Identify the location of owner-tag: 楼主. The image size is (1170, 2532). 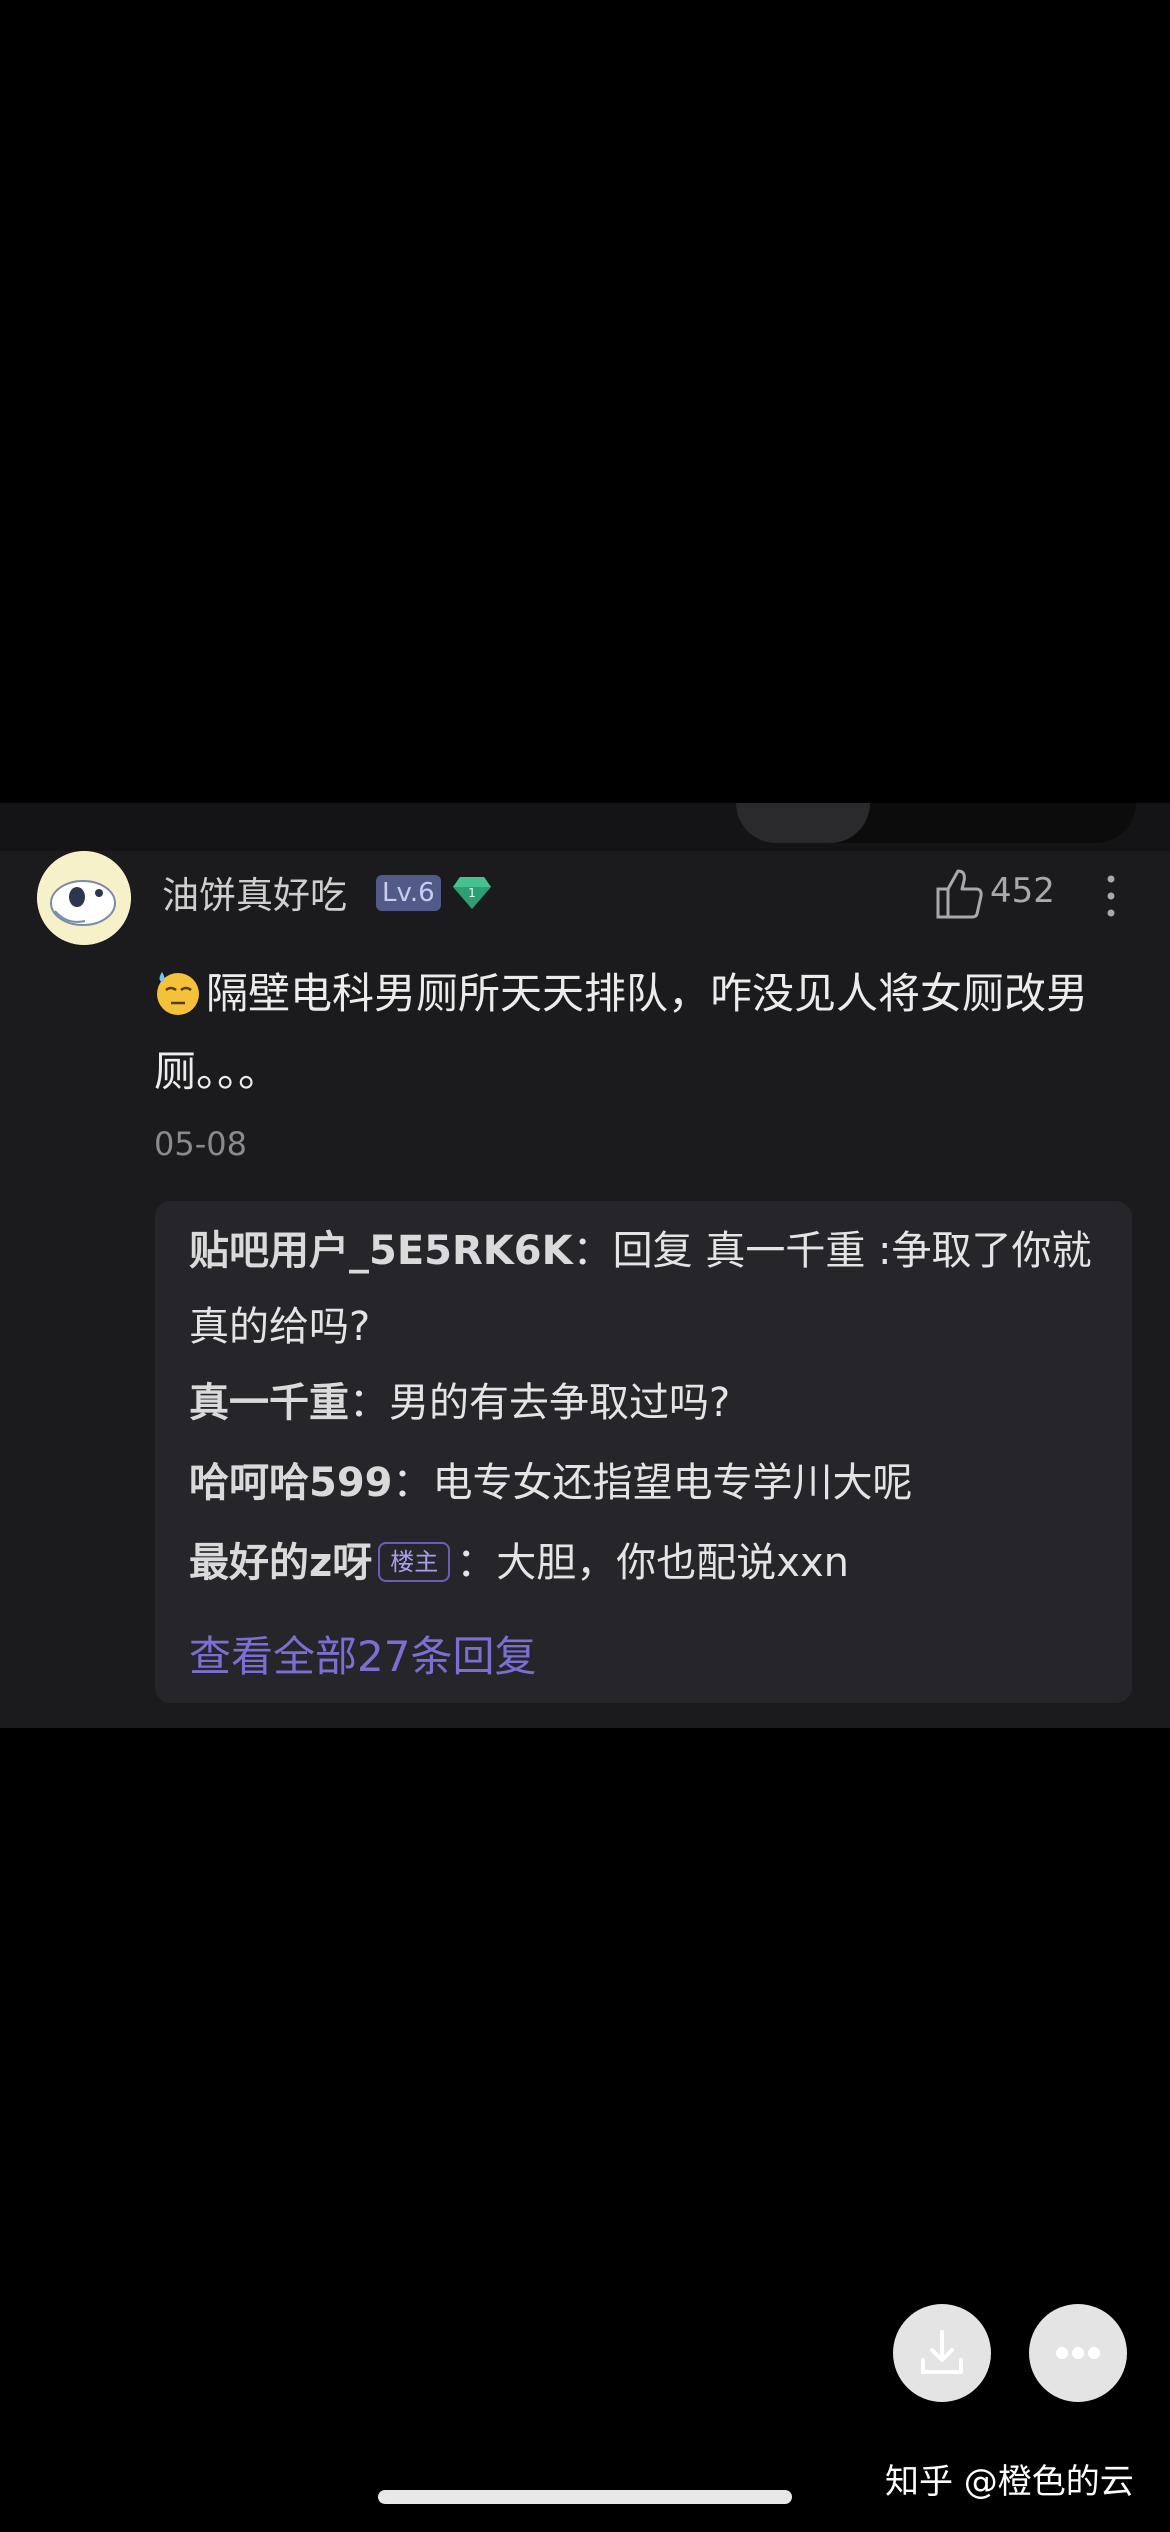
(414, 1562).